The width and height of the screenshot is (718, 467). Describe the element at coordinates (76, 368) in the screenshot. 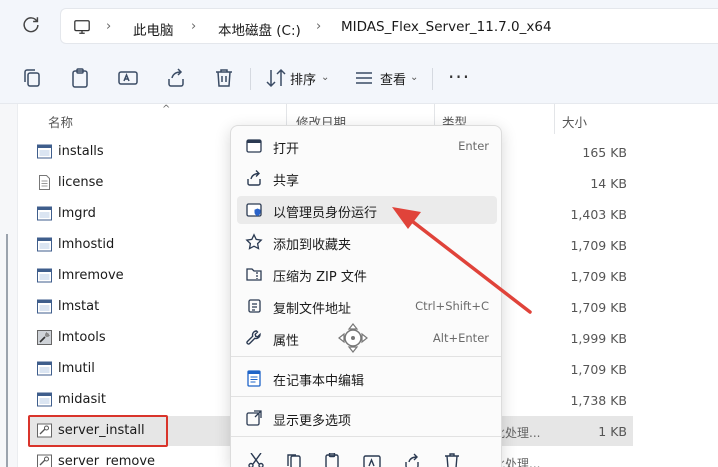

I see `file-name: lmutil` at that location.